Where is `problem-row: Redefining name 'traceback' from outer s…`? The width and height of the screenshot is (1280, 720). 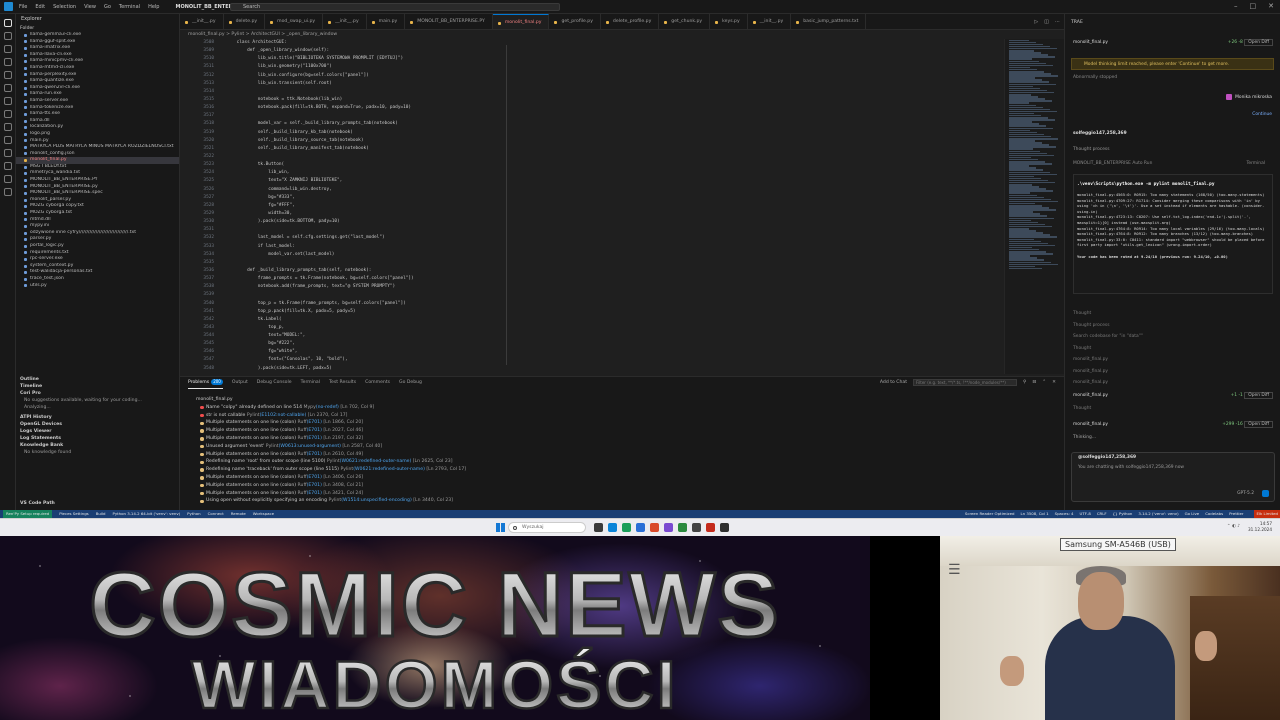
problem-row: Redefining name 'traceback' from outer s… is located at coordinates (616, 470).